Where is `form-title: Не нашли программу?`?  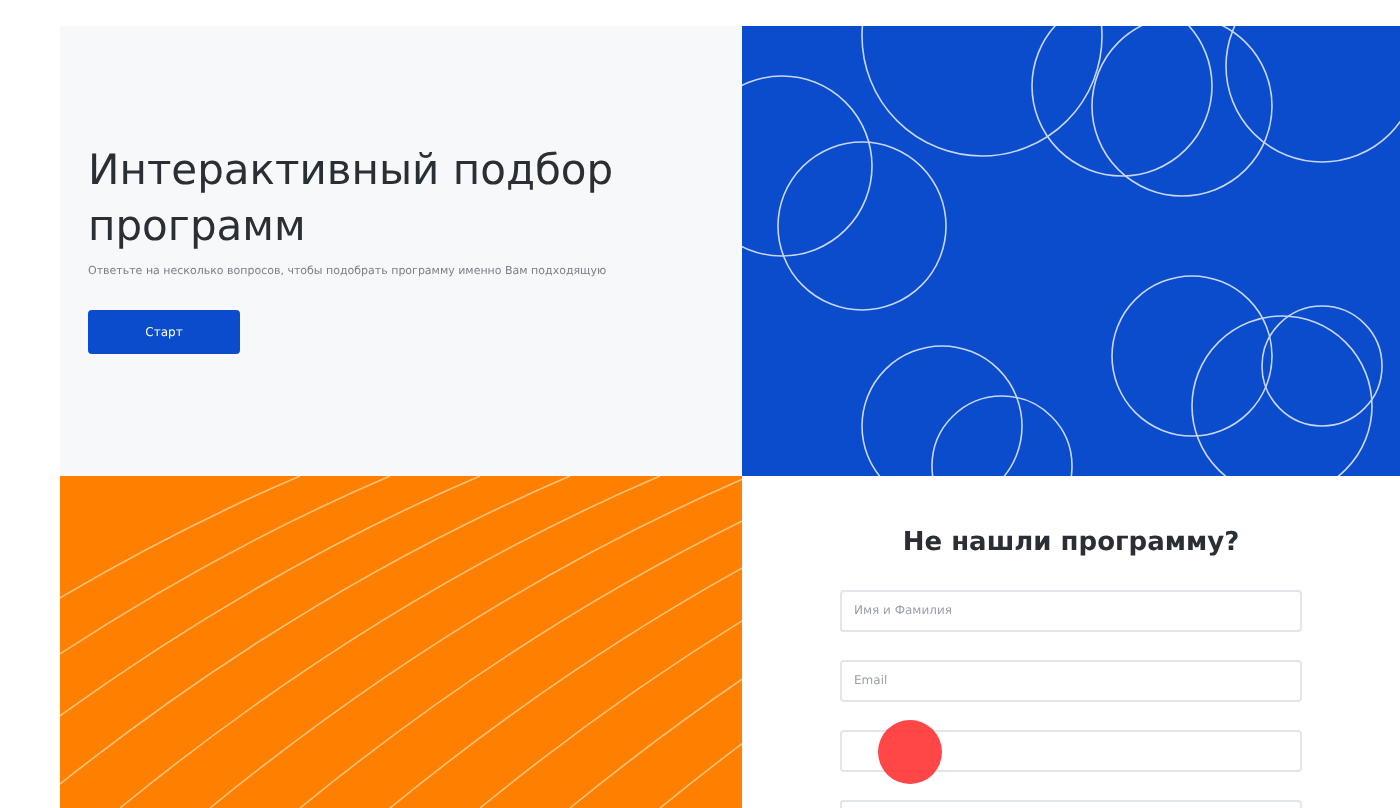 form-title: Не нашли программу? is located at coordinates (1071, 543).